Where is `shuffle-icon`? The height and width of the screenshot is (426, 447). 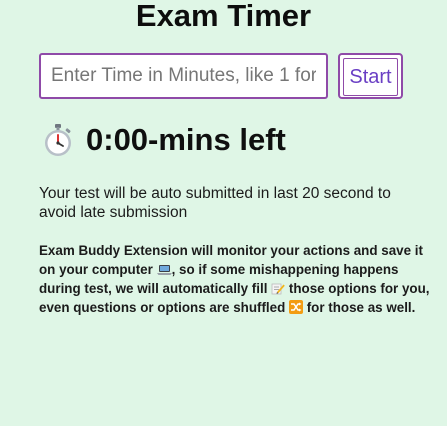 shuffle-icon is located at coordinates (296, 307).